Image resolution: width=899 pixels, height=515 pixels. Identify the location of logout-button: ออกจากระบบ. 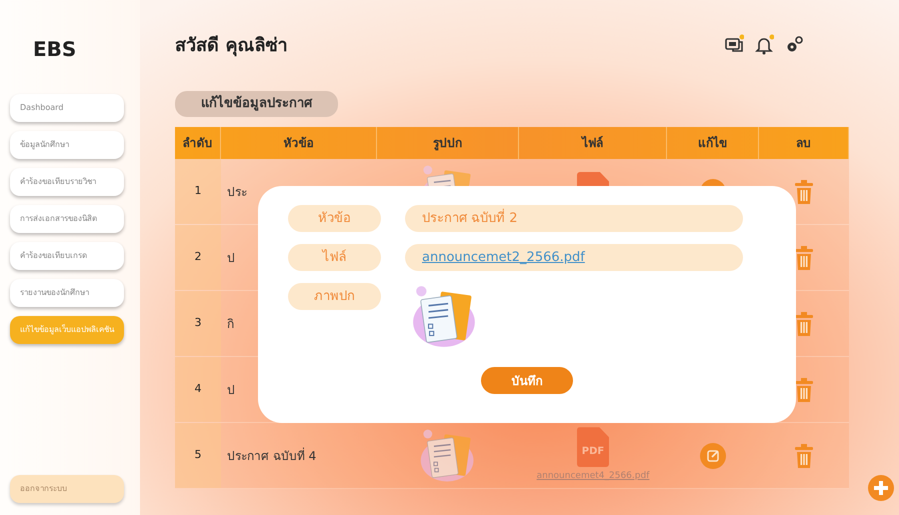
(67, 489).